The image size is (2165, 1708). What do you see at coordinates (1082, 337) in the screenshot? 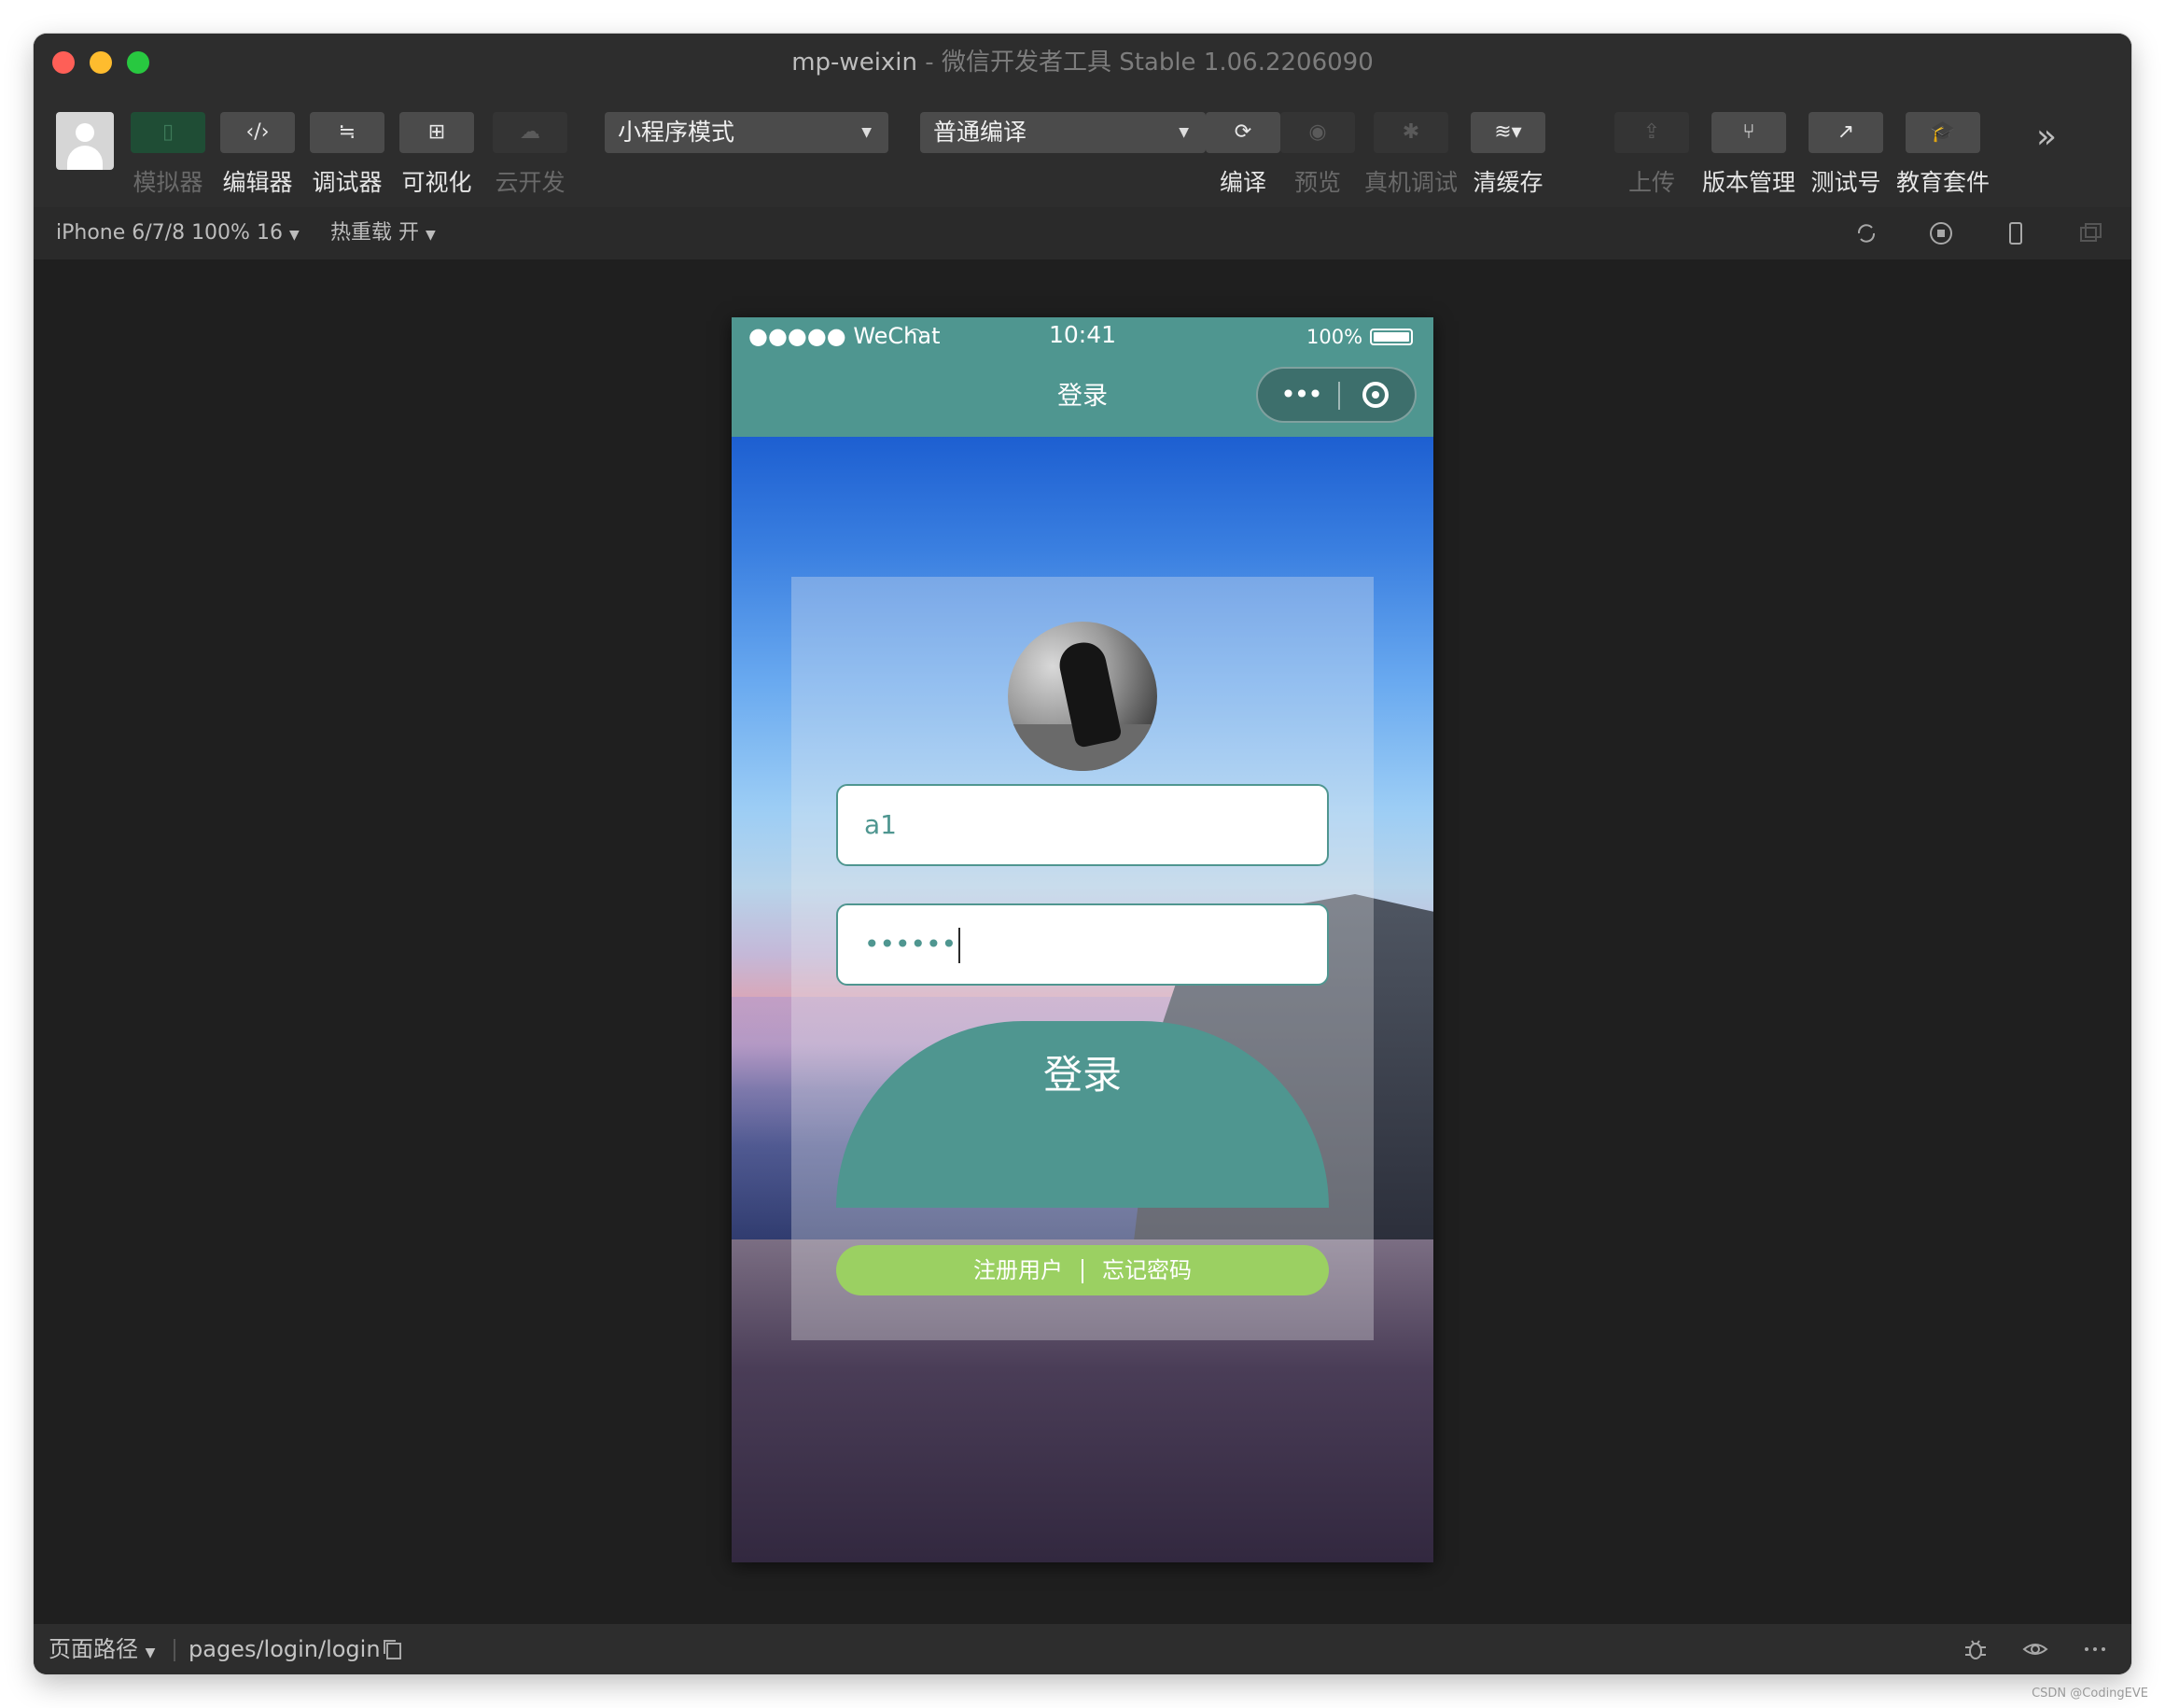
I see `phone-status-bar: ●●●●● WeChat ◠ 10:41 100%` at bounding box center [1082, 337].